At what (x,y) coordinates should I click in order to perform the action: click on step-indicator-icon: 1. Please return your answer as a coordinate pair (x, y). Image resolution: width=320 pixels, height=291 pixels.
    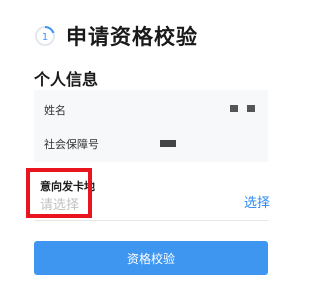
    Looking at the image, I should click on (45, 35).